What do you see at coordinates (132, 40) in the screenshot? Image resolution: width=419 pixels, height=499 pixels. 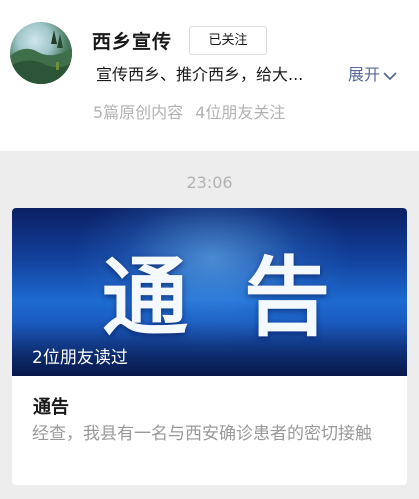 I see `account-name: 西乡宣传` at bounding box center [132, 40].